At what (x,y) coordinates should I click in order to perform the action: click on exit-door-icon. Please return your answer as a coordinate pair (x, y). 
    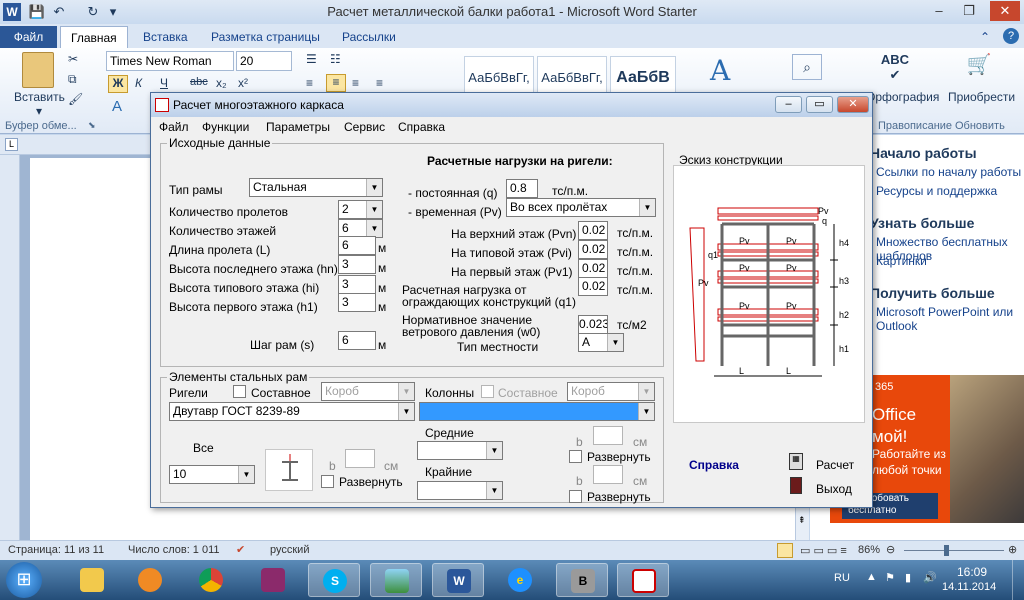
    Looking at the image, I should click on (796, 485).